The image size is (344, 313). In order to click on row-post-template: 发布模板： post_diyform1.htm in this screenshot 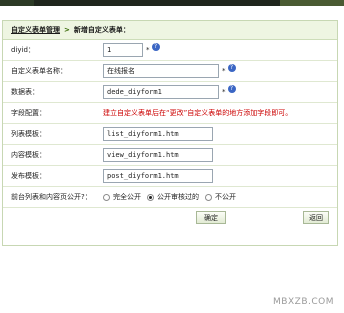, I will do `click(170, 176)`.